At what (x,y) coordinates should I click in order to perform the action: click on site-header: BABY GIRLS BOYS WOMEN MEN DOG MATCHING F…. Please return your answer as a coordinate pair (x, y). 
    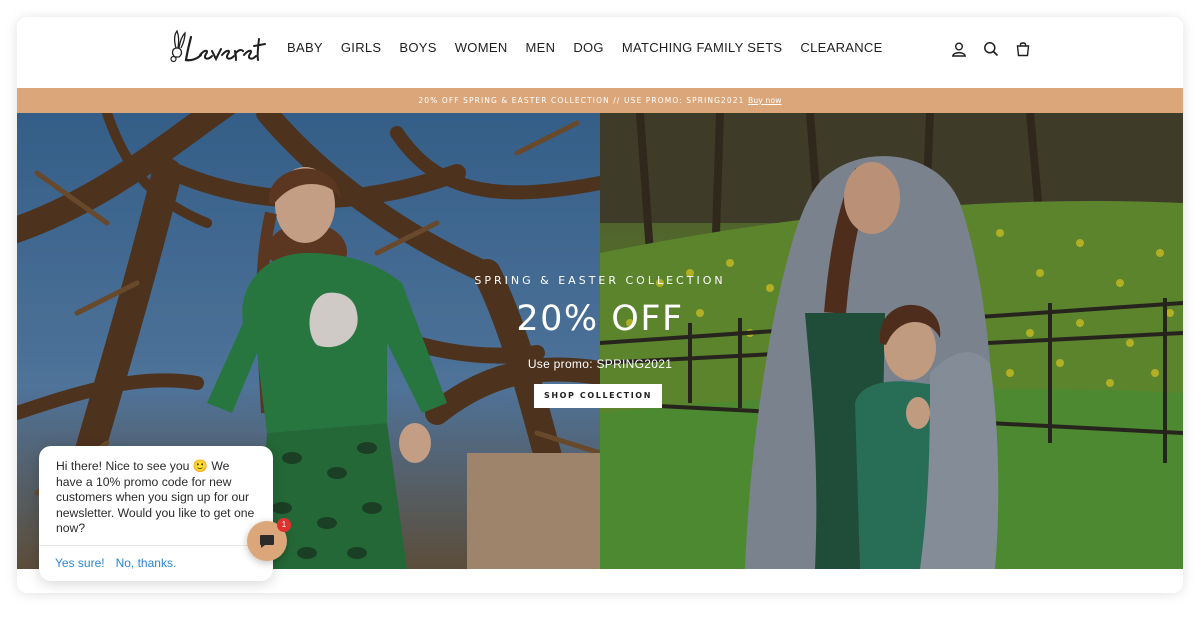
    Looking at the image, I should click on (600, 52).